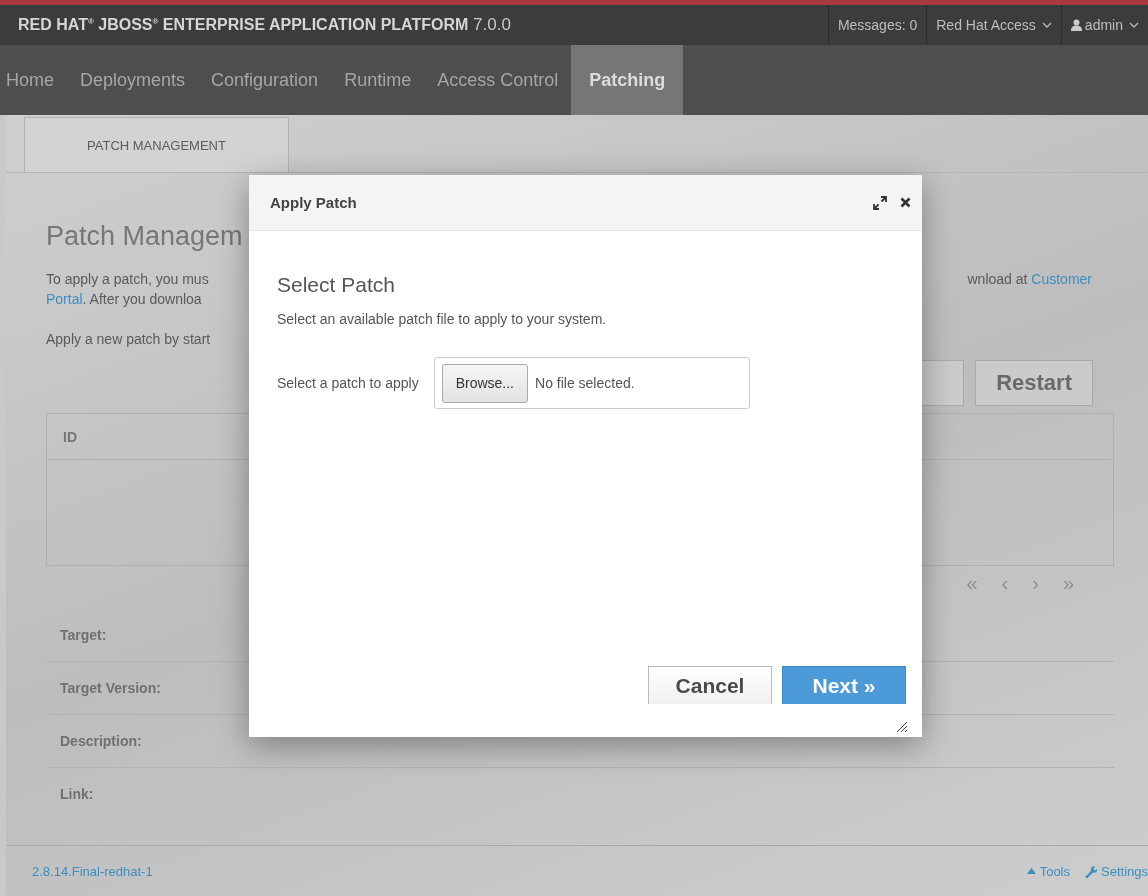  What do you see at coordinates (110, 688) in the screenshot?
I see `detail-label: Target Version:` at bounding box center [110, 688].